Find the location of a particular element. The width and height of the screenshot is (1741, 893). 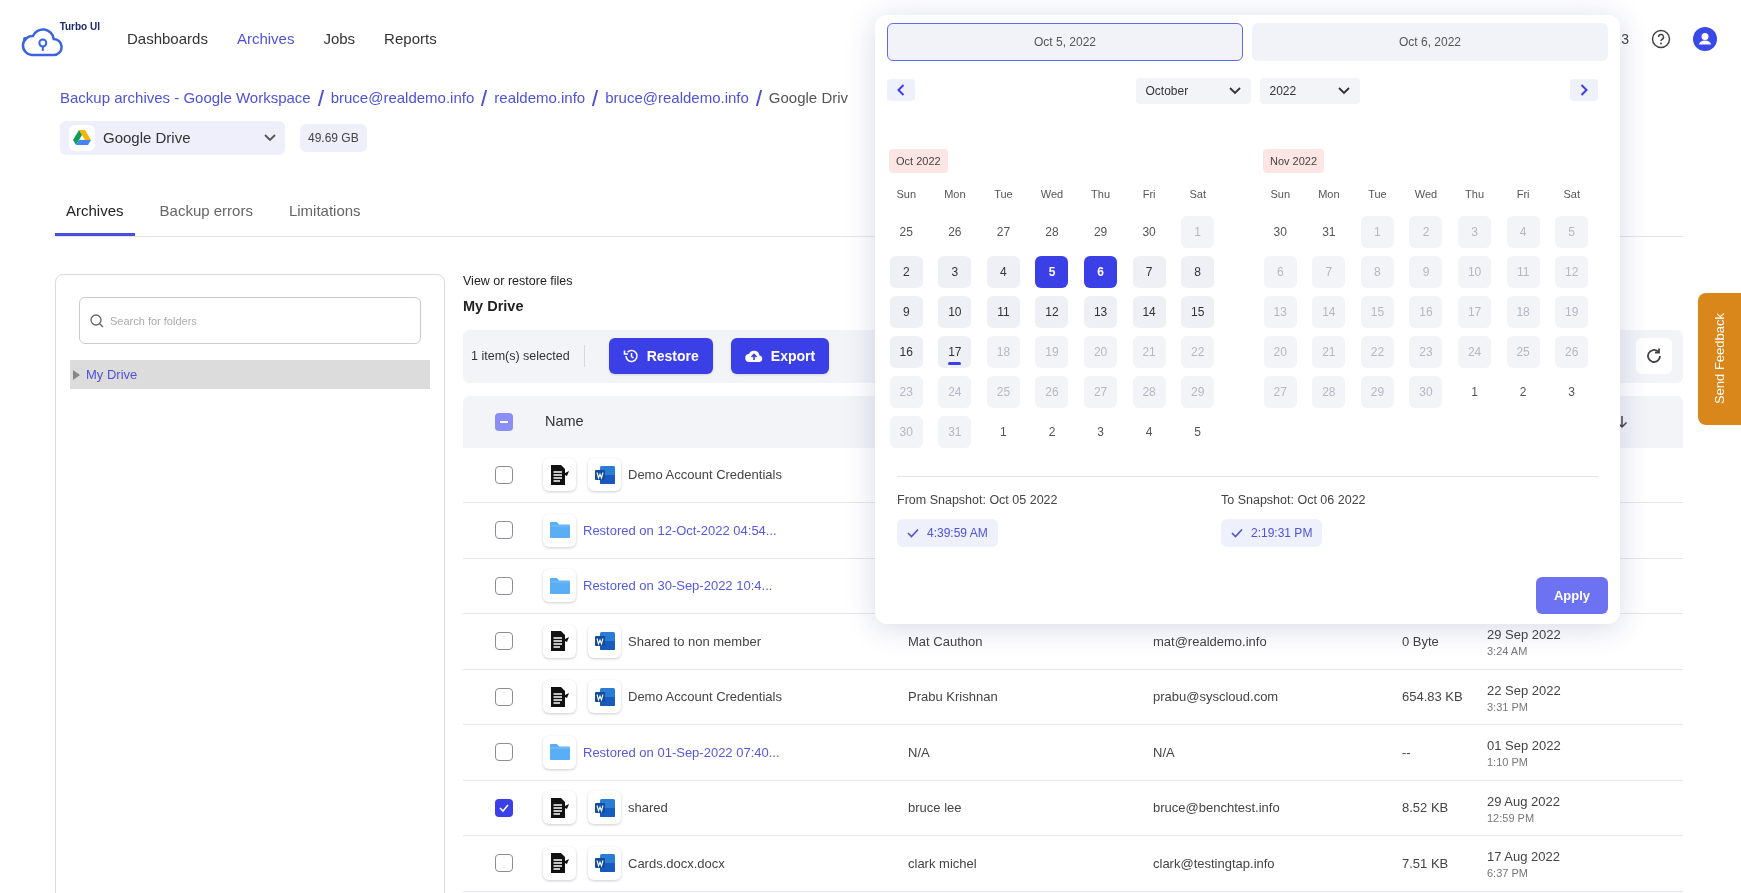

table-cell-text: 7.51 KB is located at coordinates (1426, 863).